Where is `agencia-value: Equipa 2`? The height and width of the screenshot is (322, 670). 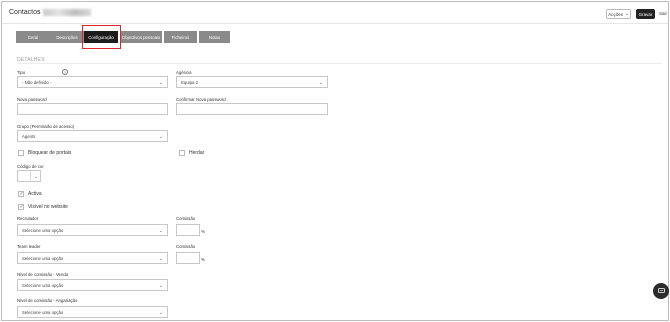
agencia-value: Equipa 2 is located at coordinates (189, 82).